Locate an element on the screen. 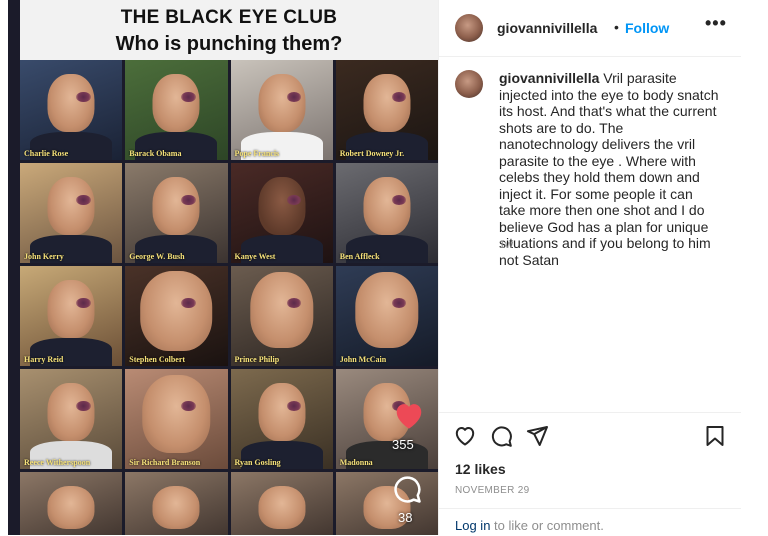 The width and height of the screenshot is (768, 536). photo-caption: Harry Reid is located at coordinates (44, 359).